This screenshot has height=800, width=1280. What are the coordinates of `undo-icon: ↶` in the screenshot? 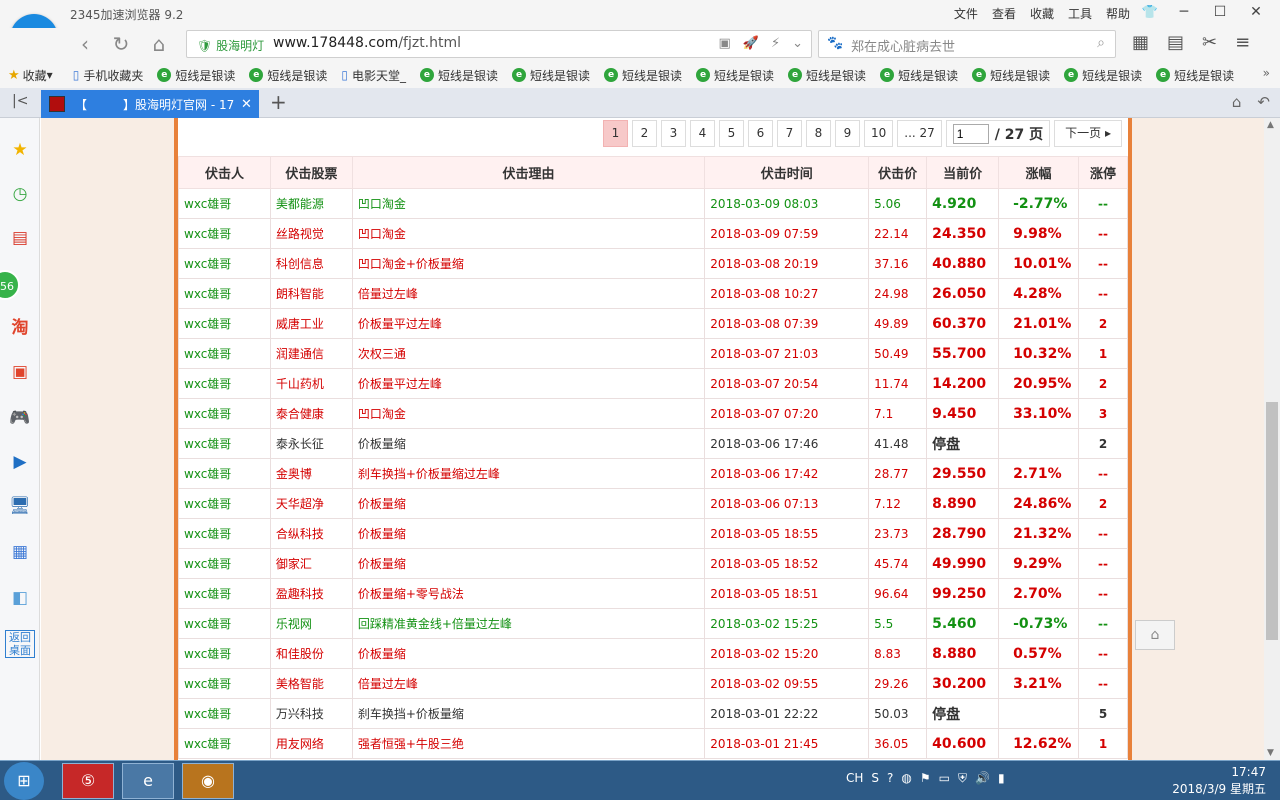 It's located at (1263, 102).